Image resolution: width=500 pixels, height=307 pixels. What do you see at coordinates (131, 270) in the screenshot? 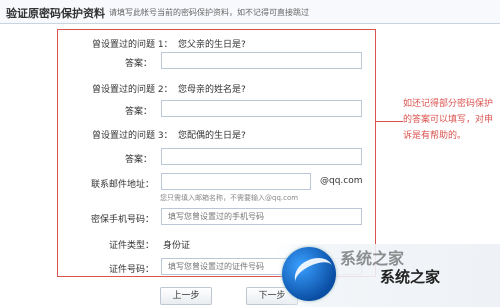
I see `id-number-label: 证件号码：` at bounding box center [131, 270].